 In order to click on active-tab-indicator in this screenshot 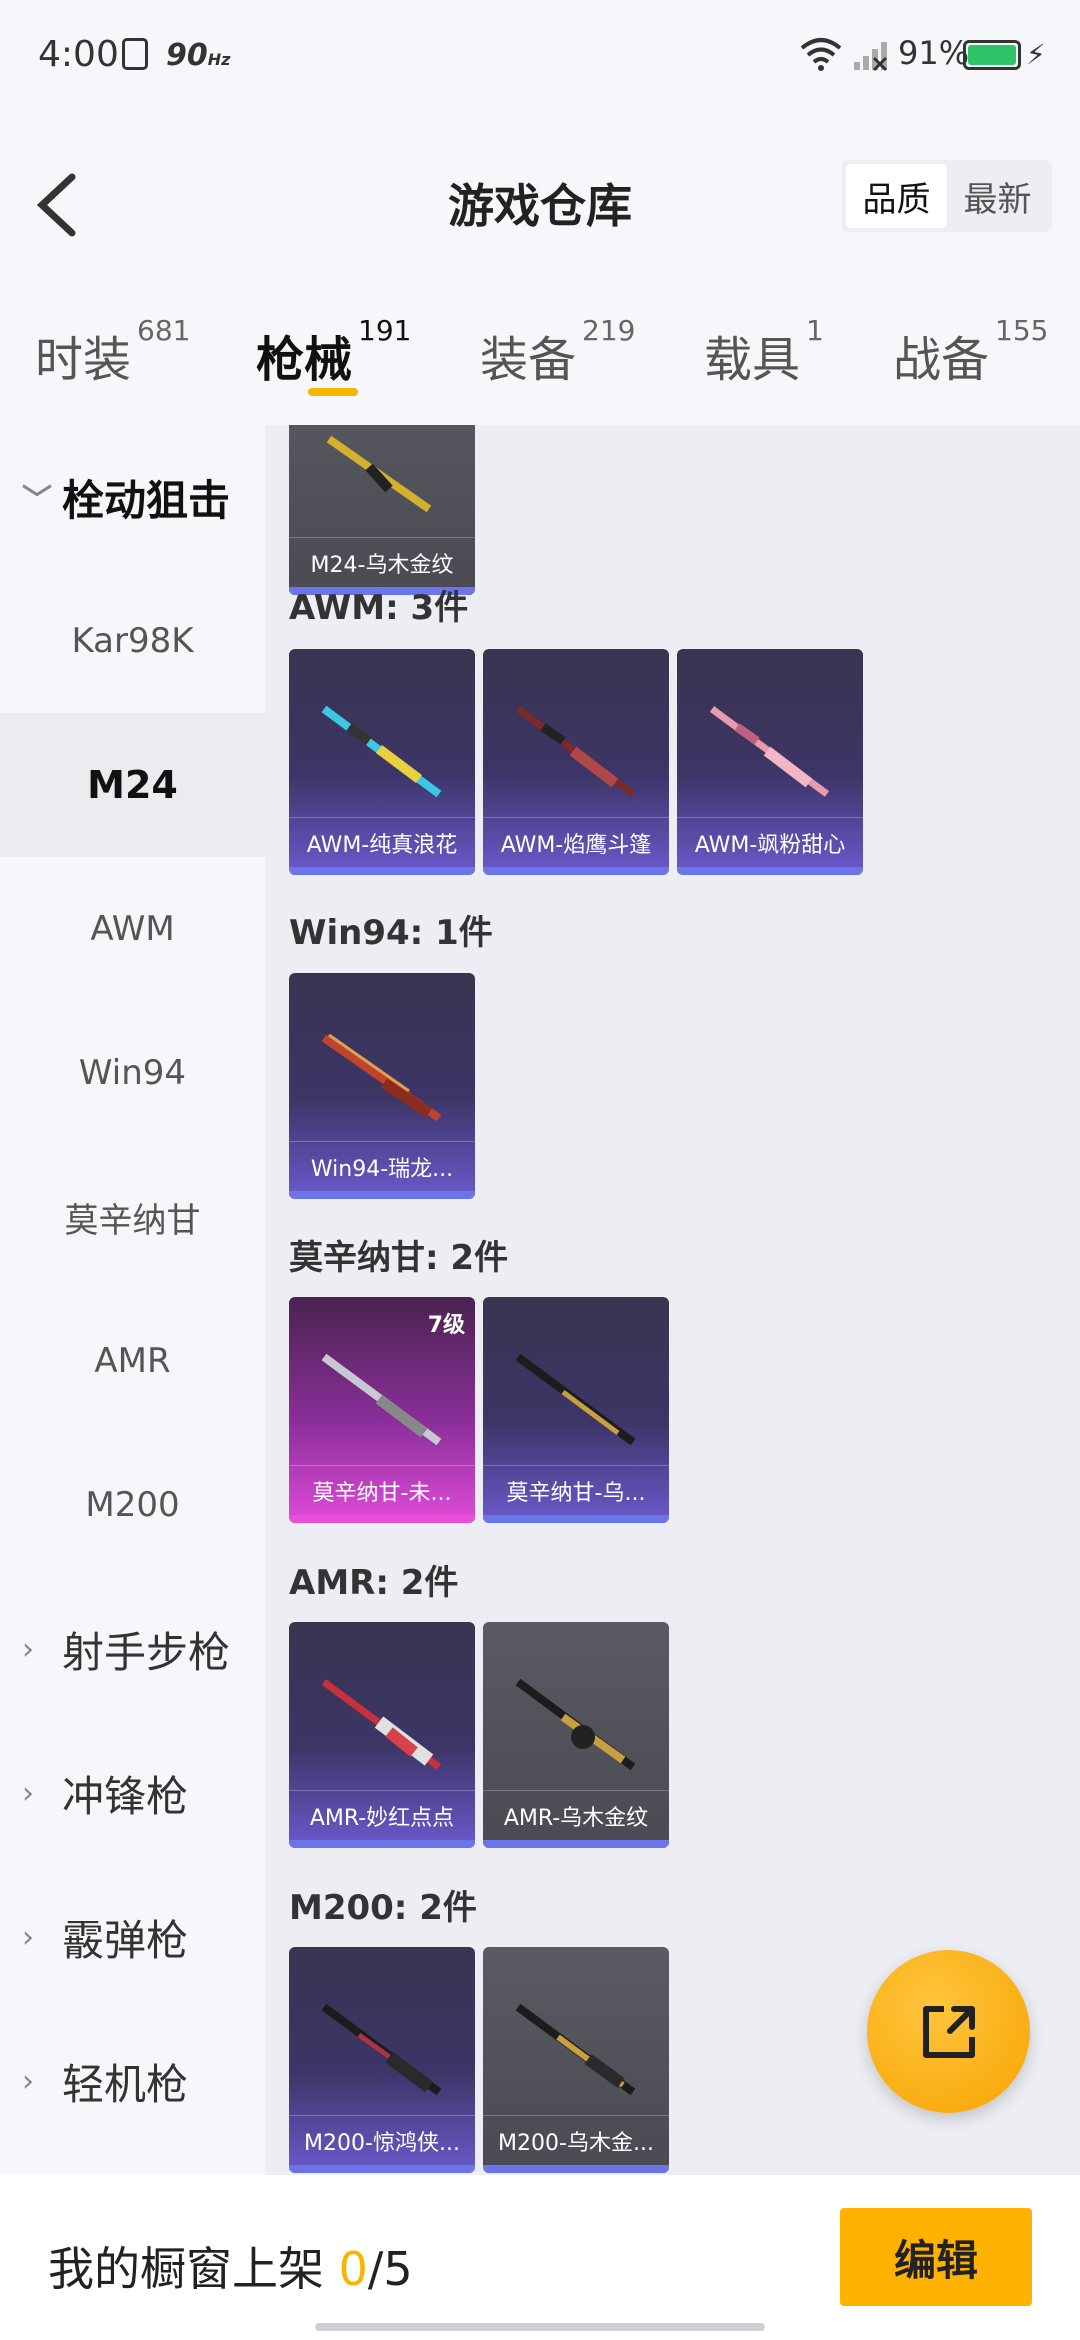, I will do `click(333, 392)`.